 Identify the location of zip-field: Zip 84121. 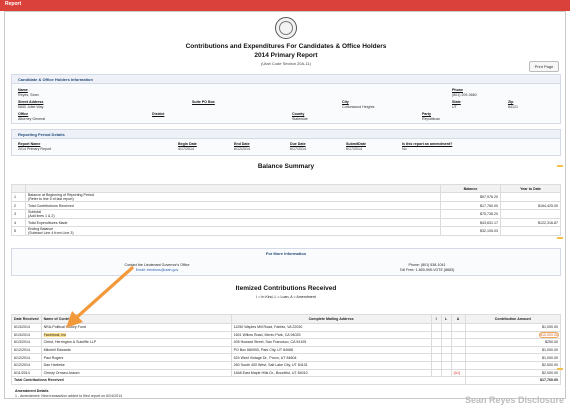
(513, 104).